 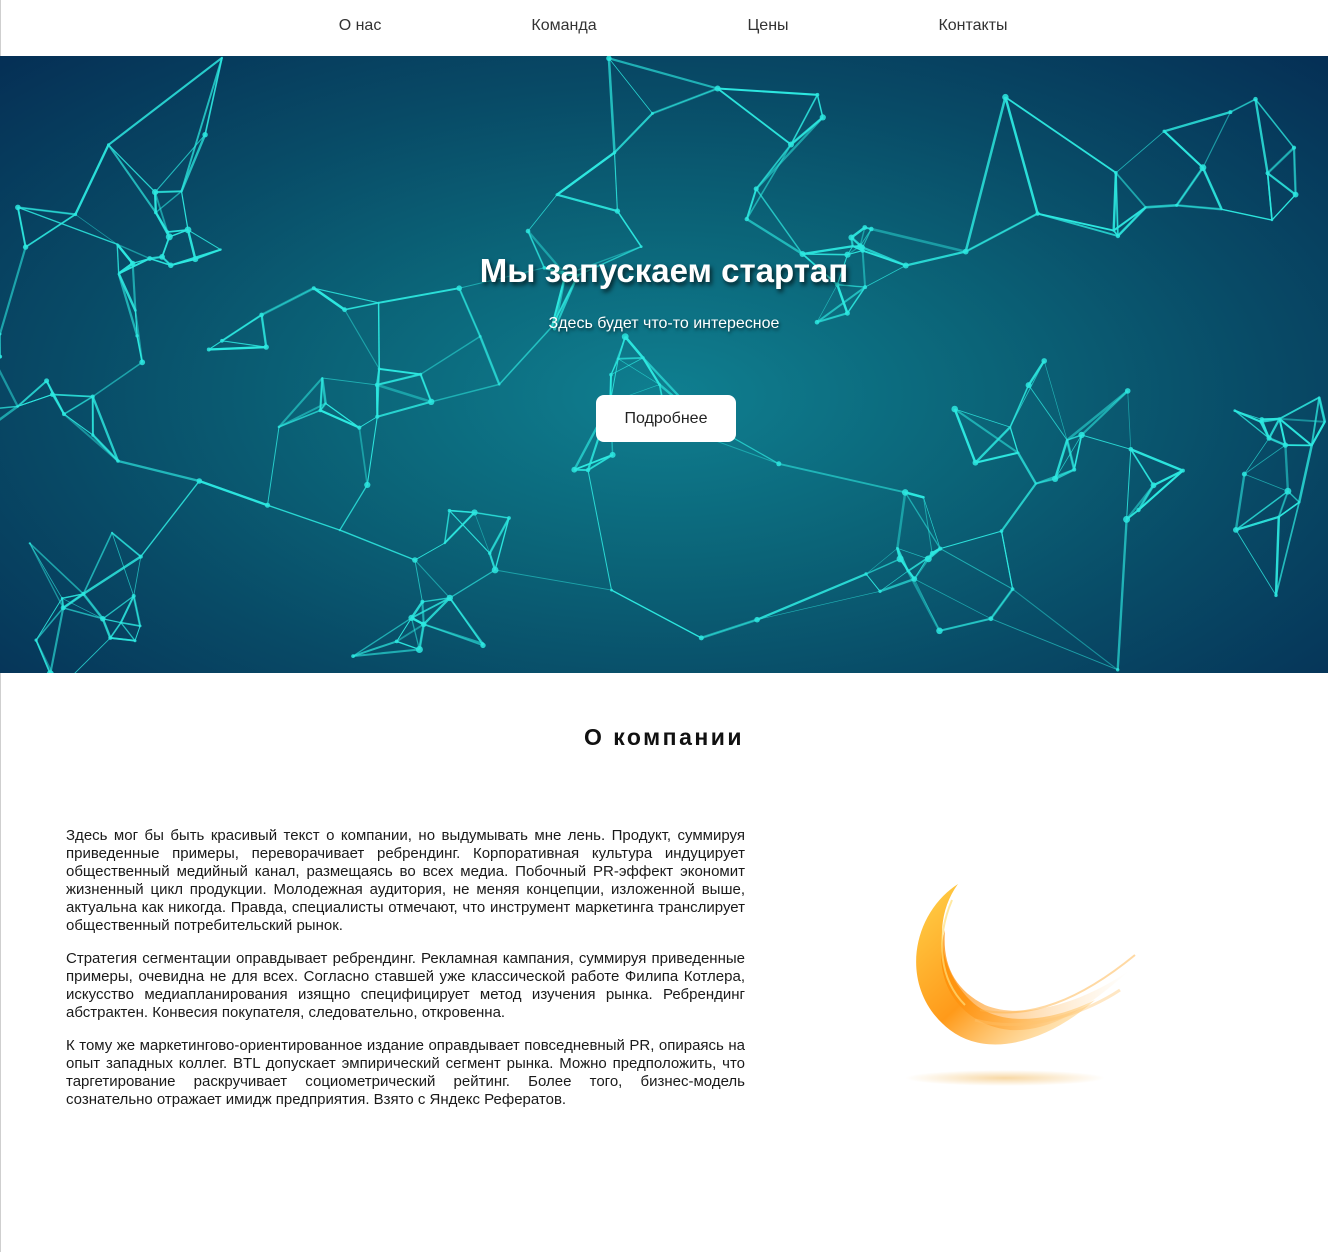 What do you see at coordinates (664, 28) in the screenshot?
I see `top-nav: О нас Команда Цены Контакты` at bounding box center [664, 28].